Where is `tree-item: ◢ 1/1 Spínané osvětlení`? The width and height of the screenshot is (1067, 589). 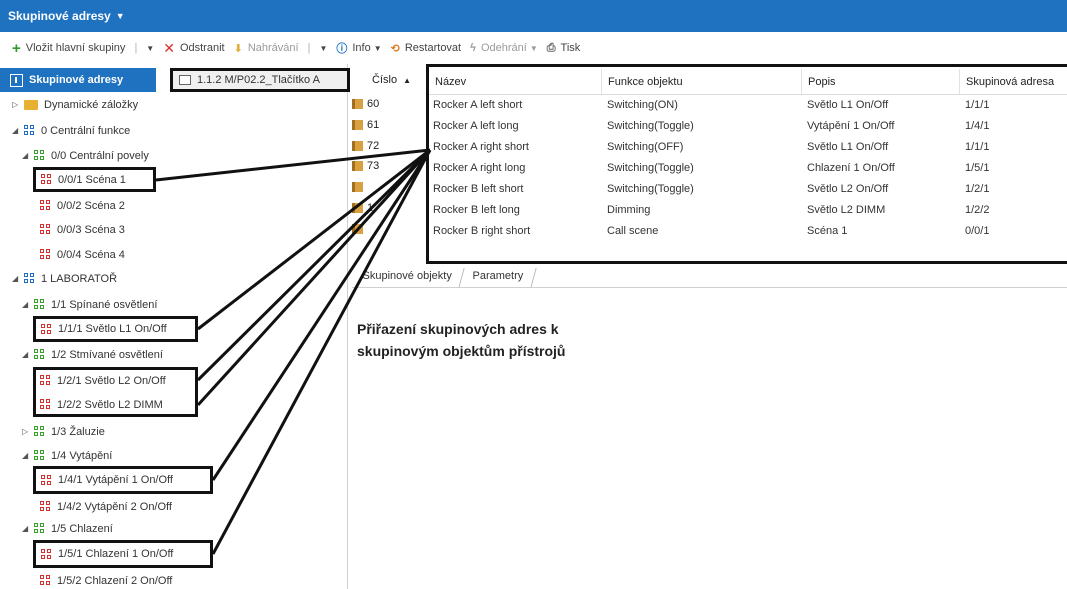
tree-item: ◢ 1/1 Spínané osvětlení is located at coordinates (89, 304).